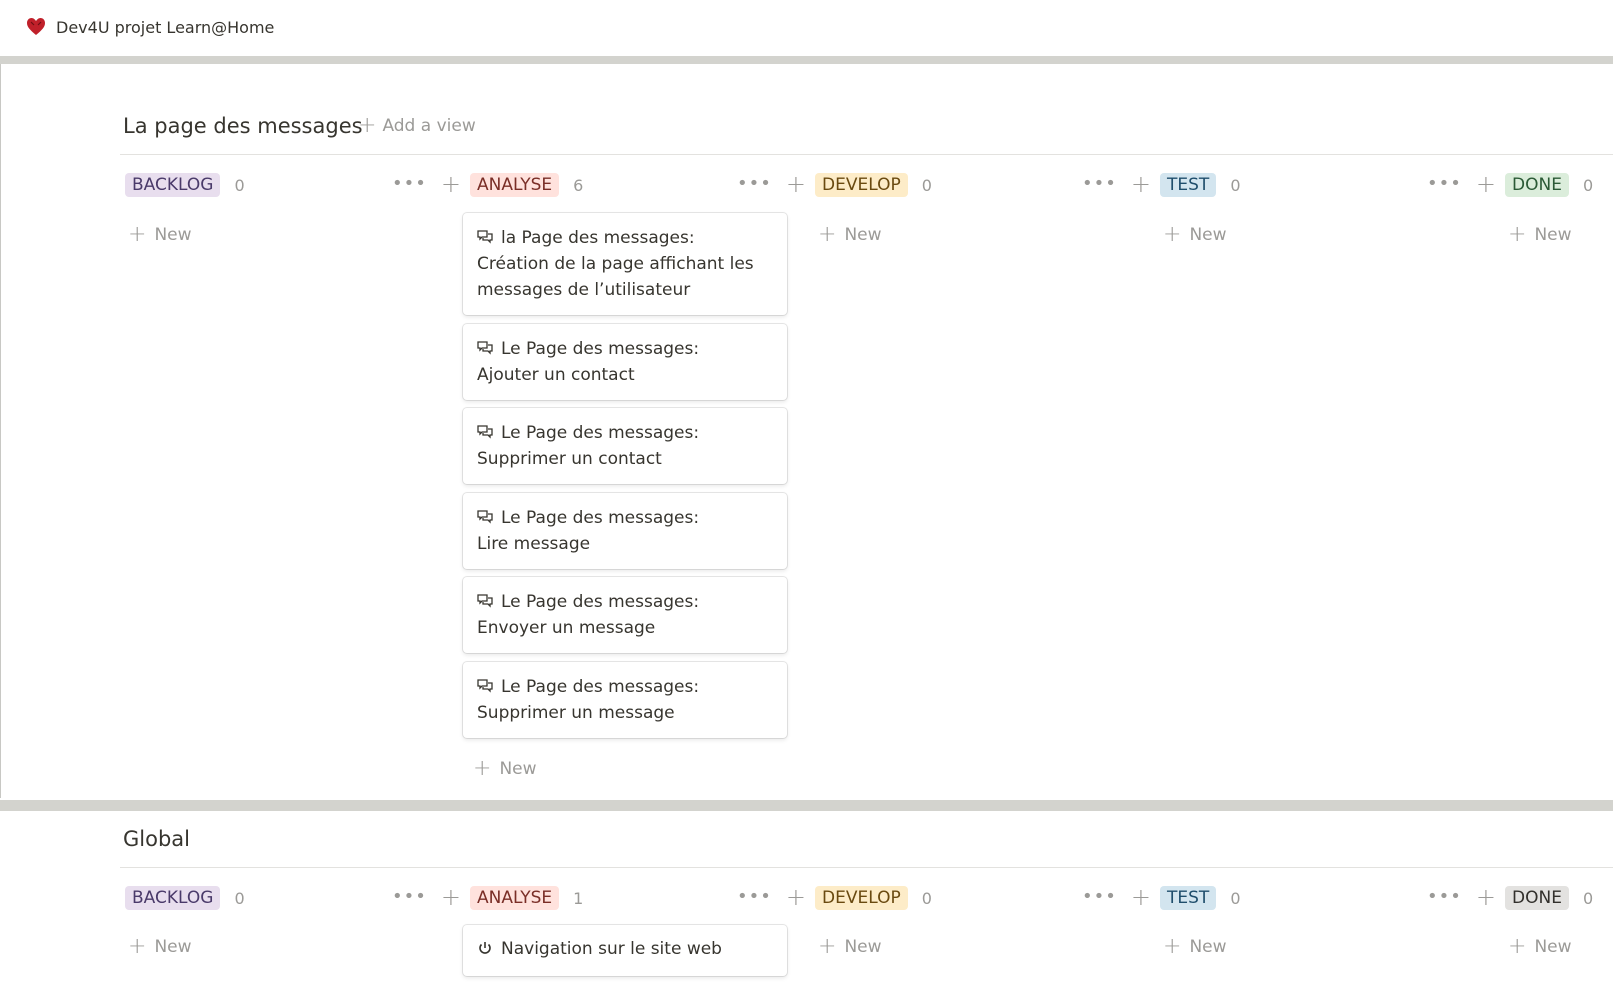  I want to click on column-header-analyse: ANALYSE 1, so click(526, 898).